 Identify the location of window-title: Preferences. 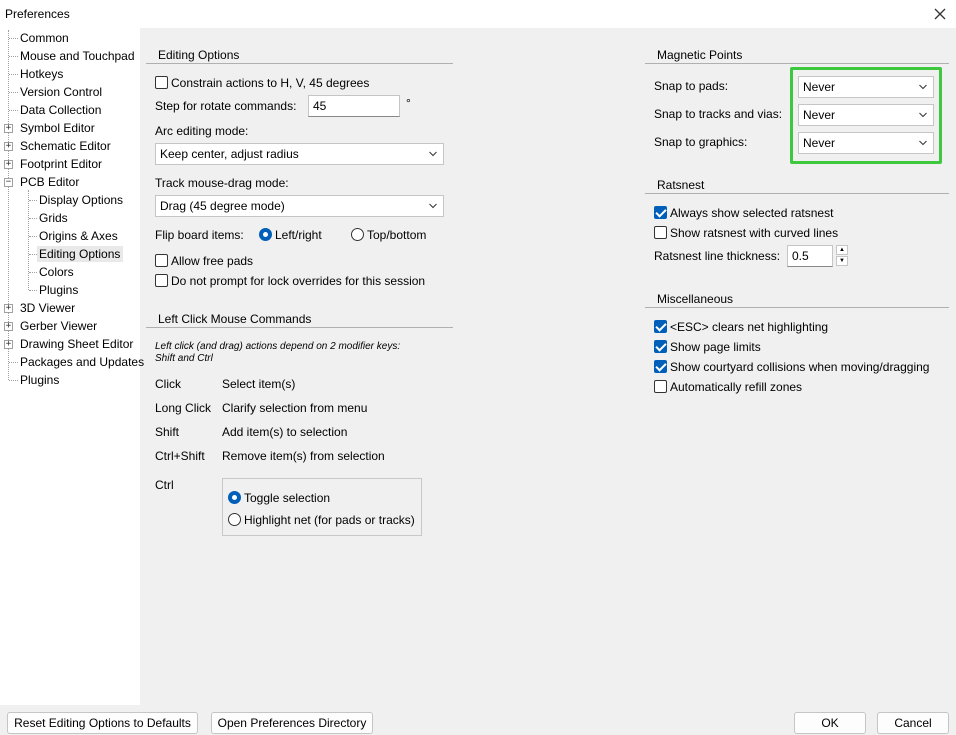
(37, 14).